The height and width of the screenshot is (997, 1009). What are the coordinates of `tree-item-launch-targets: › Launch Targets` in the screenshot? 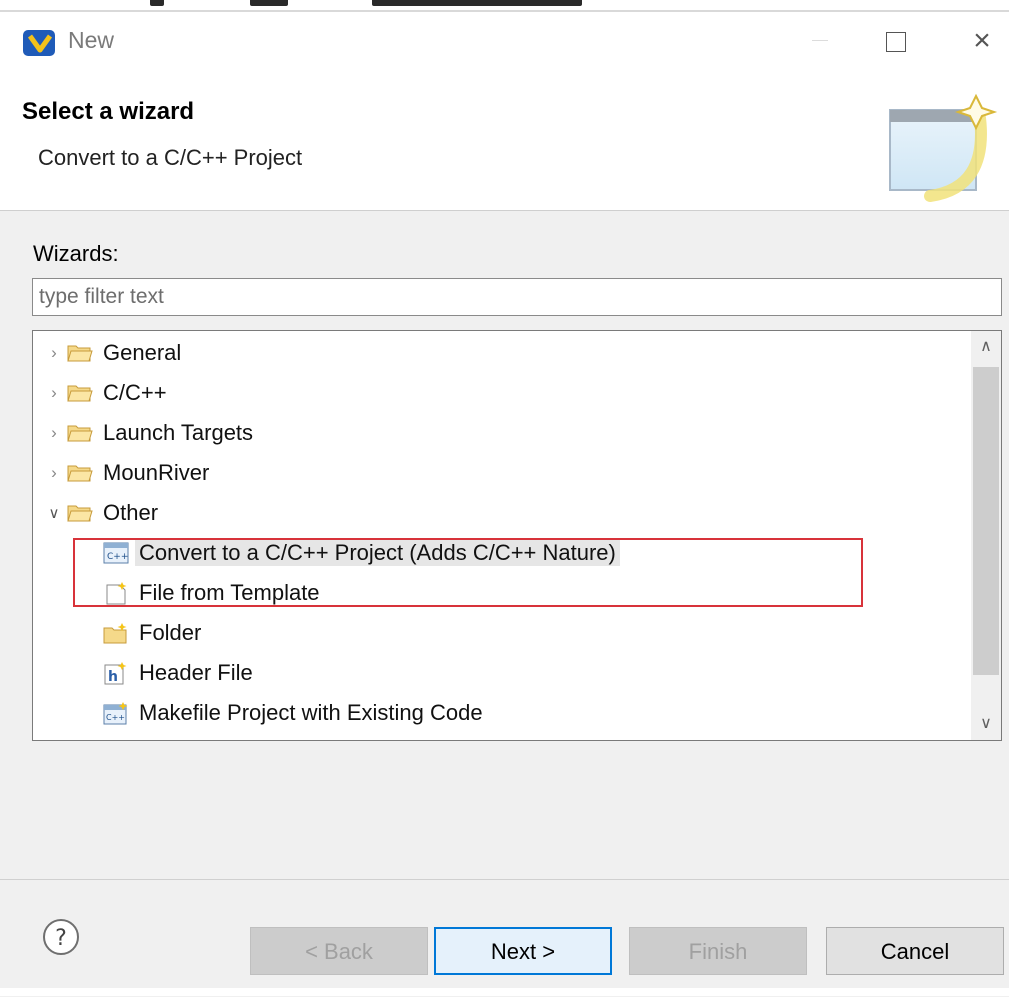 It's located at (150, 433).